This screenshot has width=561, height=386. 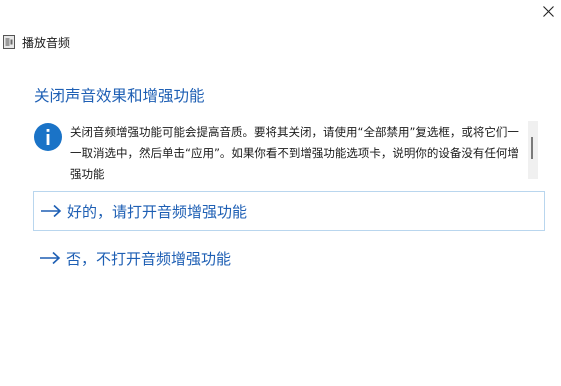 What do you see at coordinates (9, 42) in the screenshot?
I see `audio-troubleshooter-icon` at bounding box center [9, 42].